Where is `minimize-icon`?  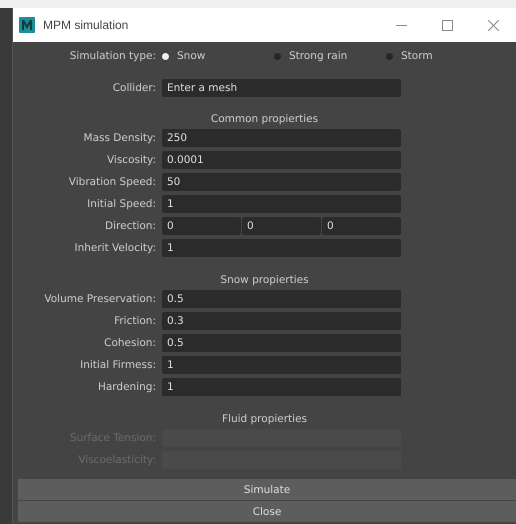 minimize-icon is located at coordinates (401, 25).